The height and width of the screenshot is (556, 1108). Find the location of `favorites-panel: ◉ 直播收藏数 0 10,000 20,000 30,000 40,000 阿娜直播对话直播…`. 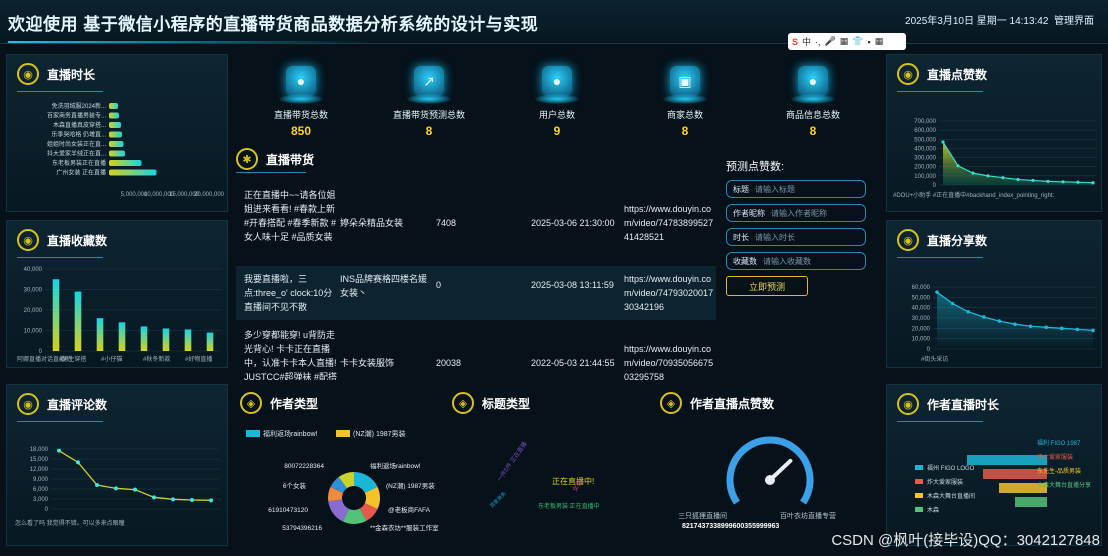

favorites-panel: ◉ 直播收藏数 0 10,000 20,000 30,000 40,000 阿娜直播对话直播… is located at coordinates (117, 294).